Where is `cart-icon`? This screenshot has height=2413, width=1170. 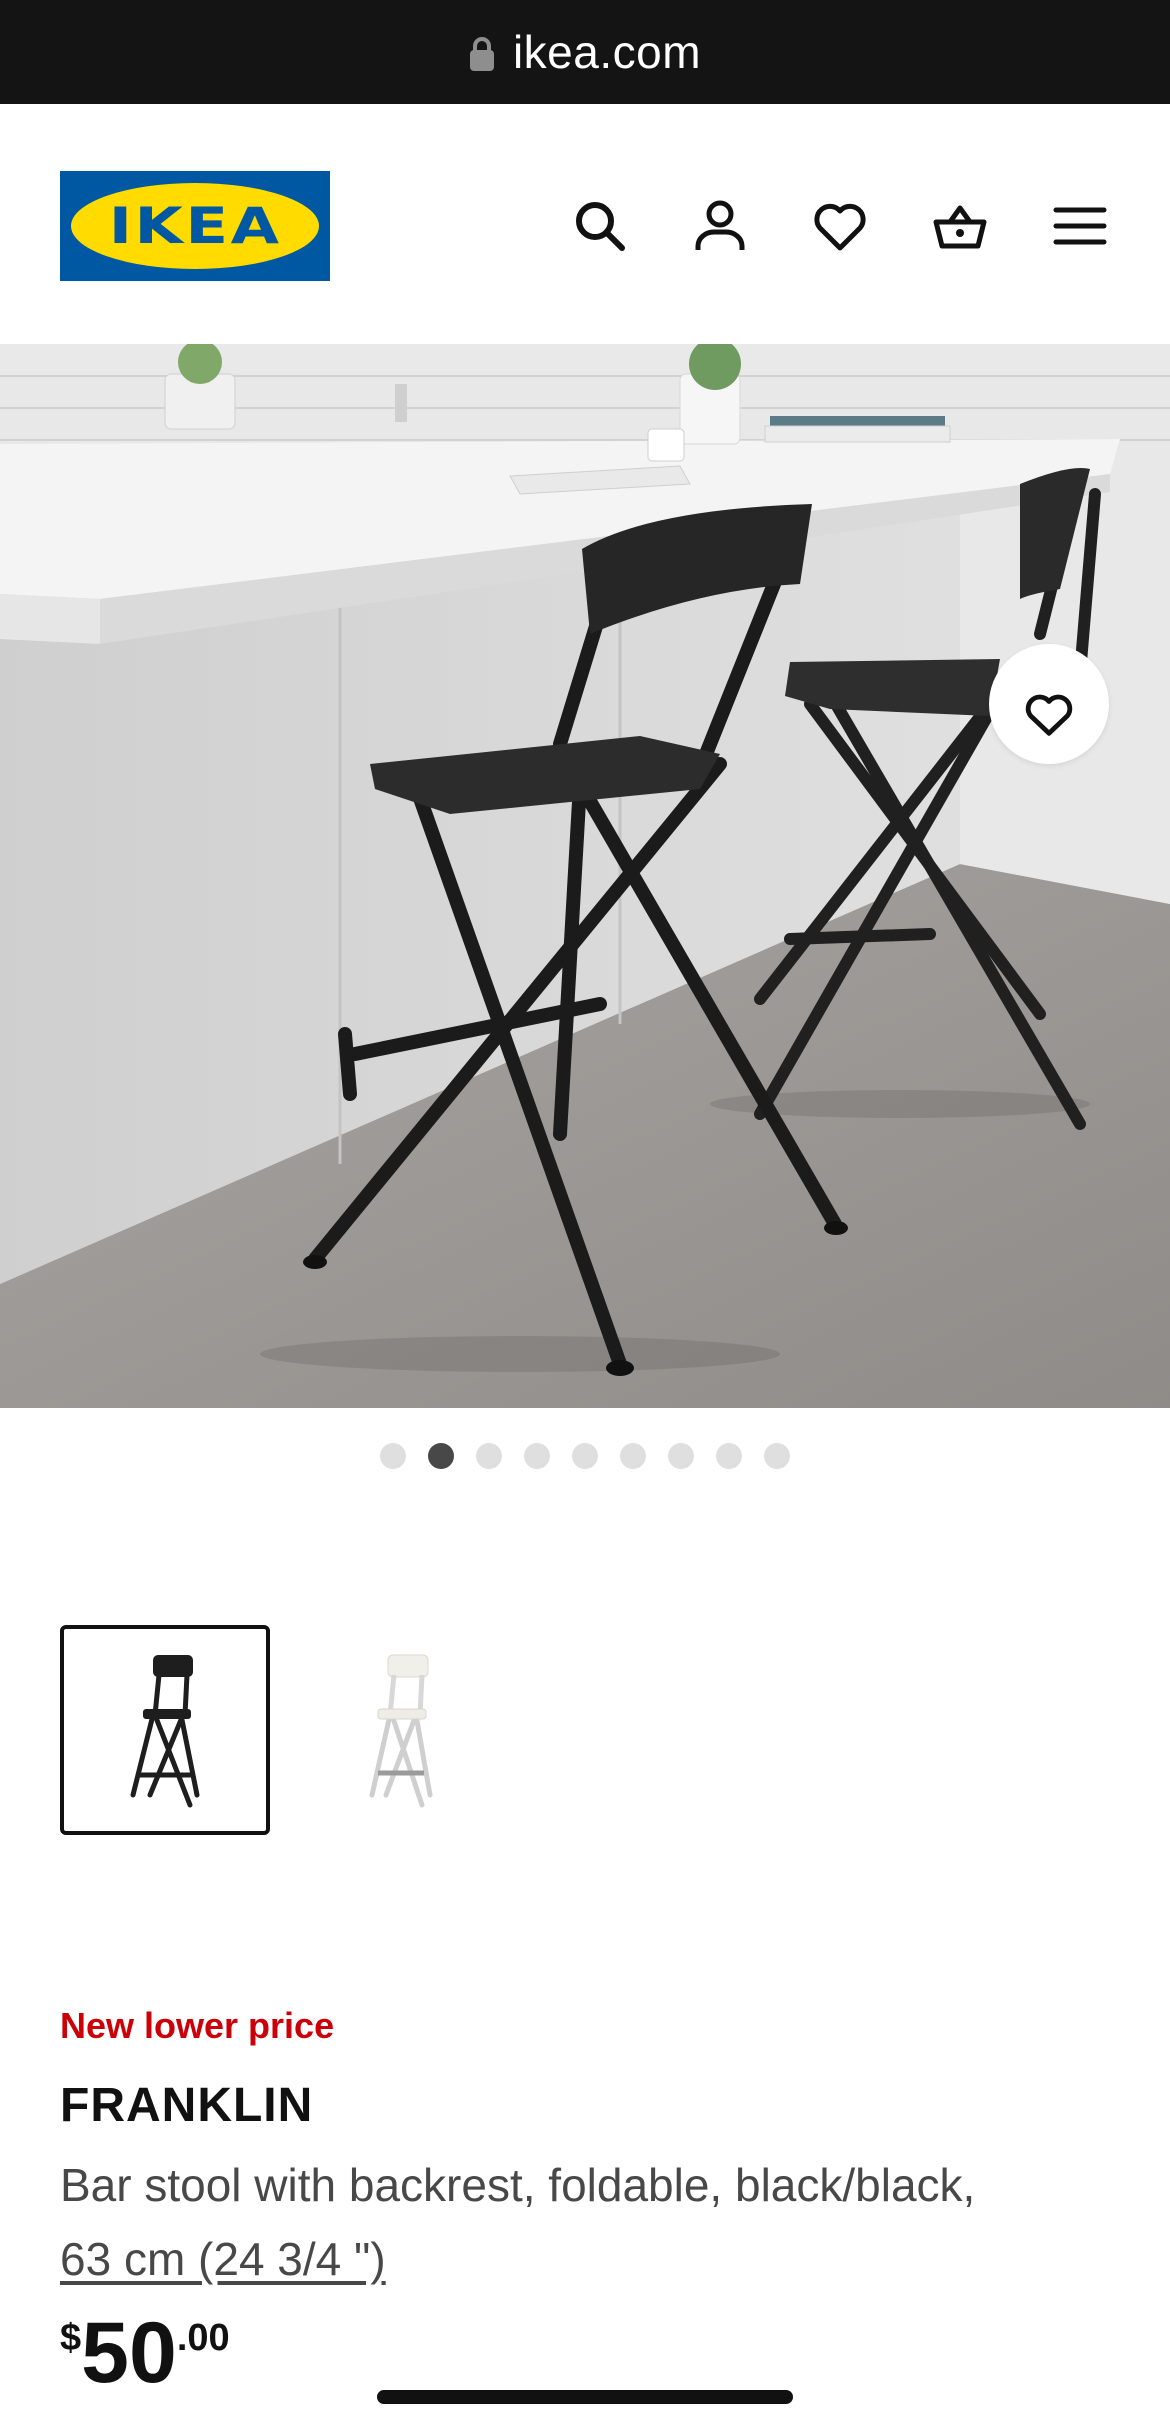
cart-icon is located at coordinates (960, 227).